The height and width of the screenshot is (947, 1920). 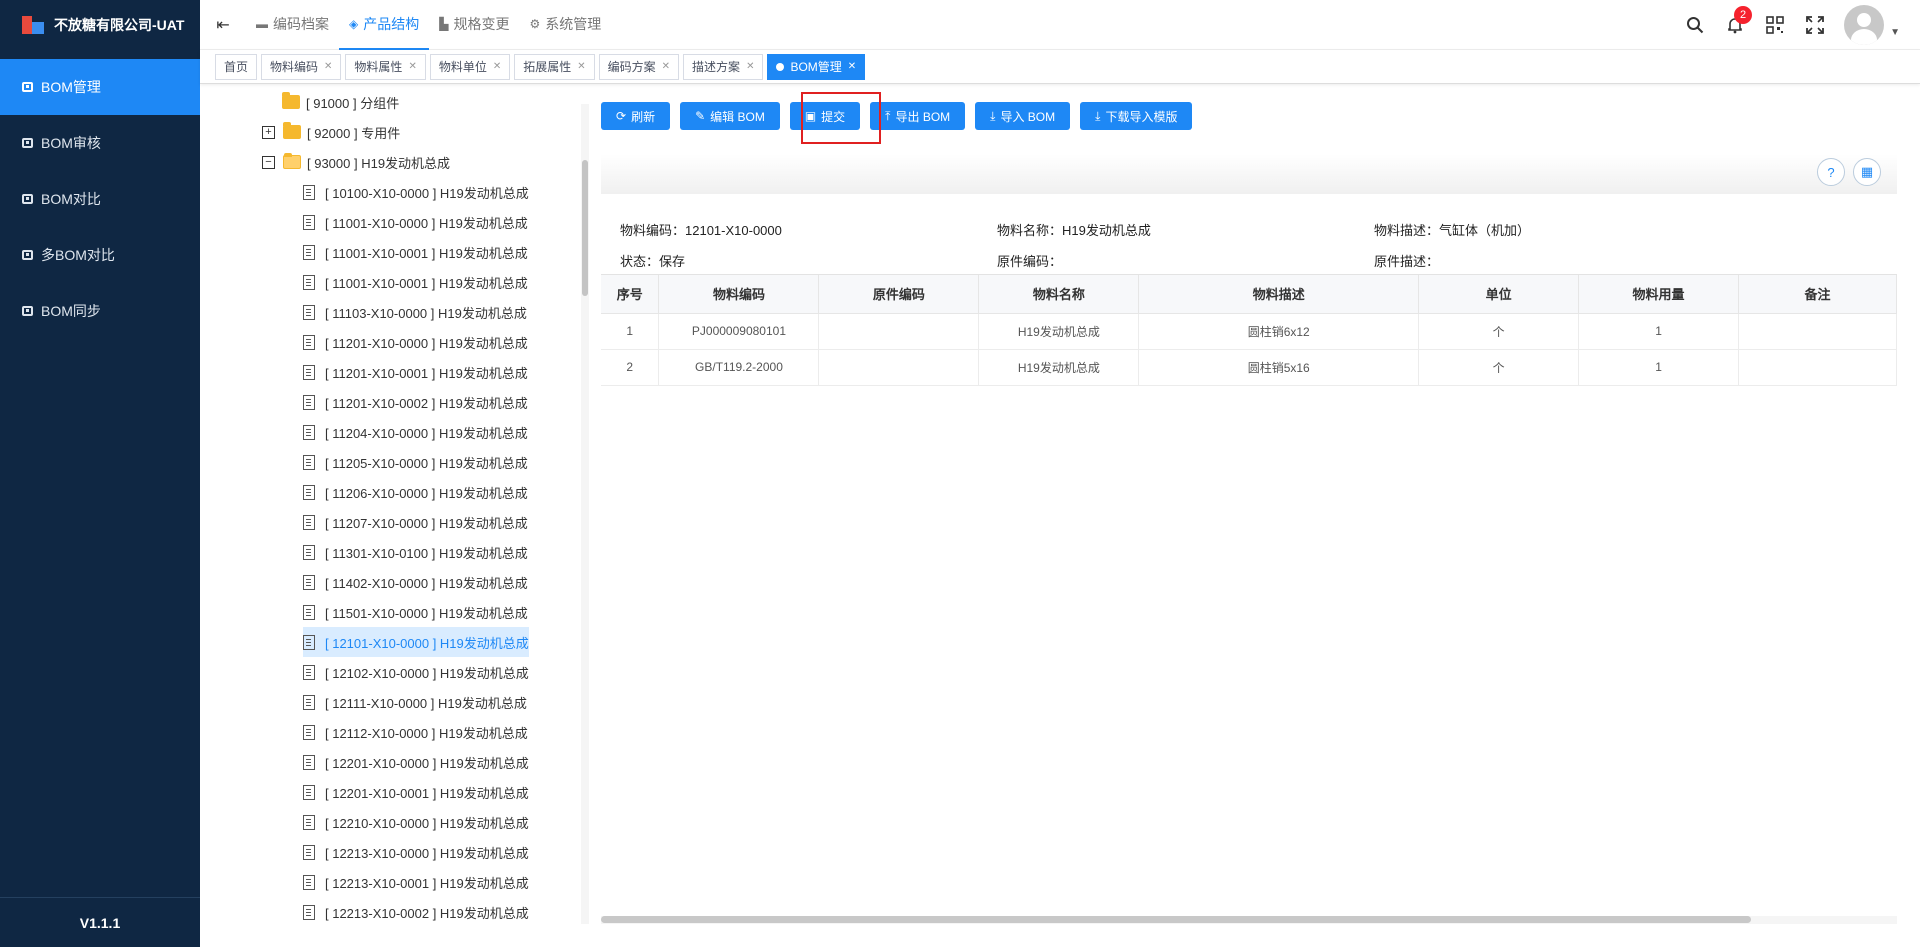 What do you see at coordinates (356, 162) in the screenshot?
I see `tree-group-node: − [ 93000 ] H19发动机总成` at bounding box center [356, 162].